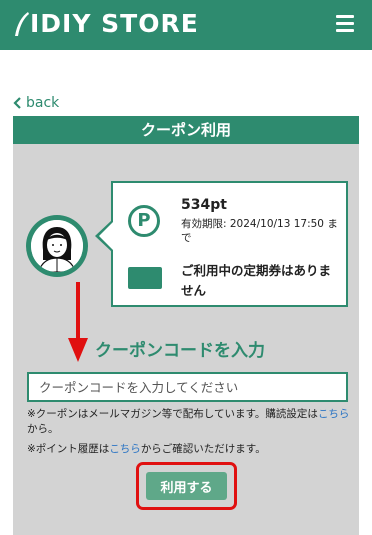 This screenshot has height=535, width=372. Describe the element at coordinates (334, 414) in the screenshot. I see `subscription-settings-link: こちら` at that location.